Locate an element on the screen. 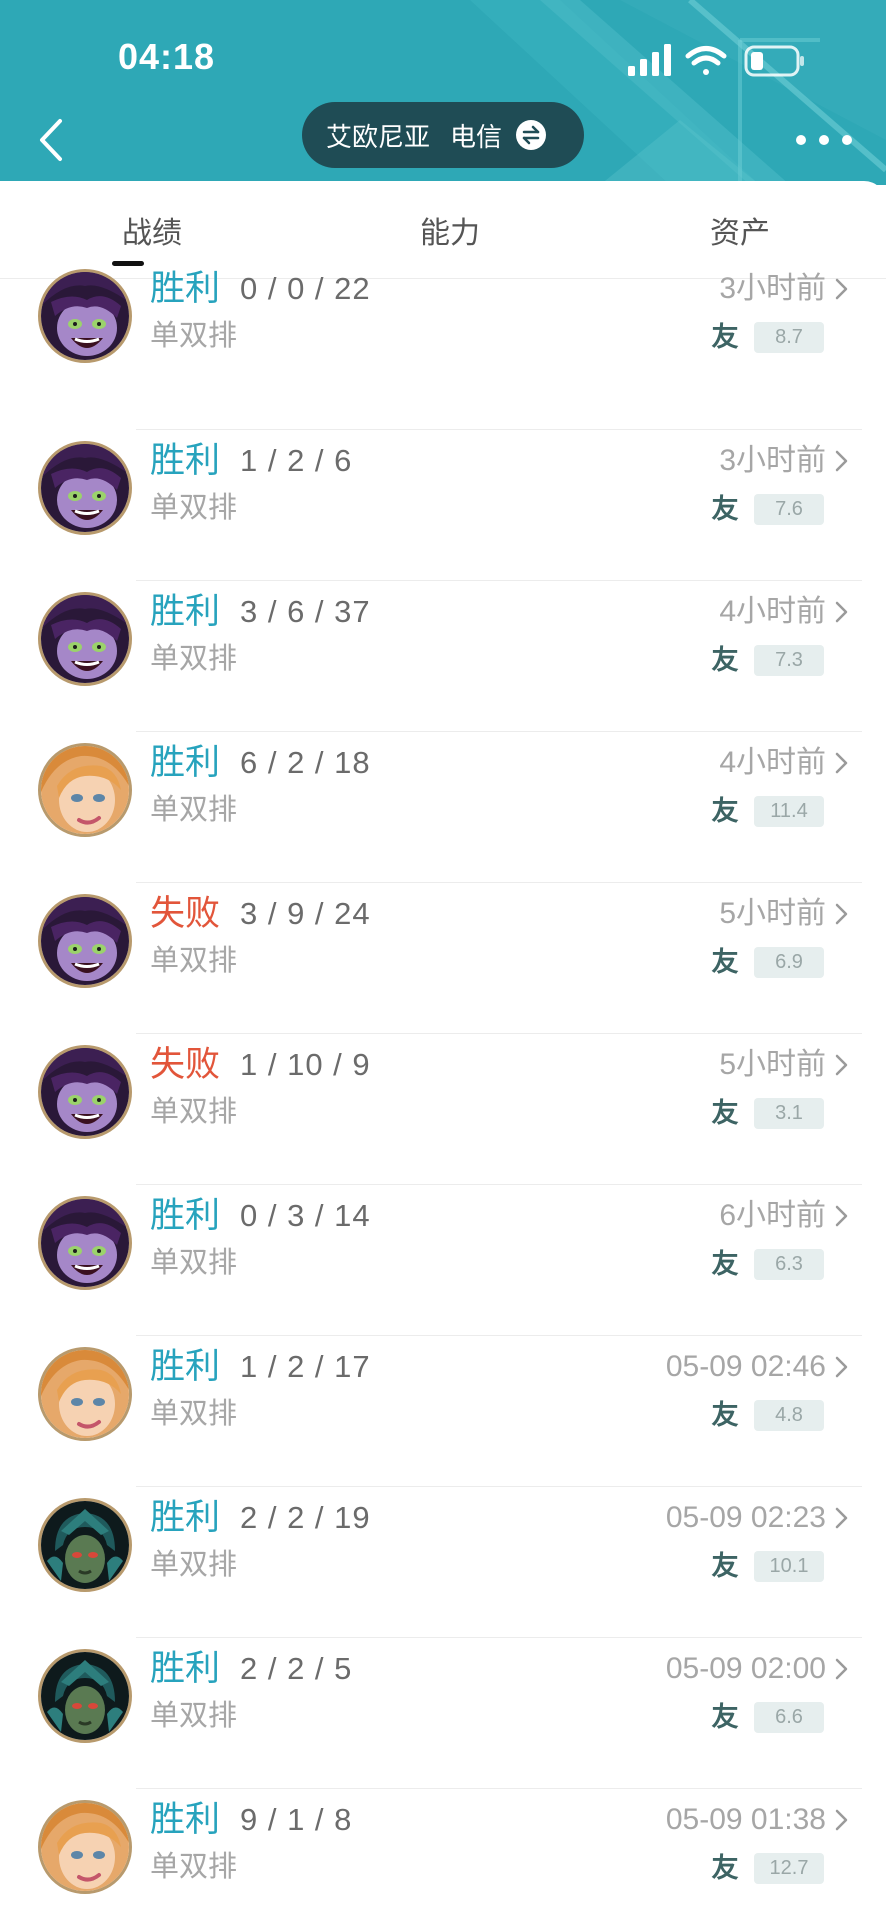 The image size is (886, 1920). green-helm-icon is located at coordinates (85, 1545).